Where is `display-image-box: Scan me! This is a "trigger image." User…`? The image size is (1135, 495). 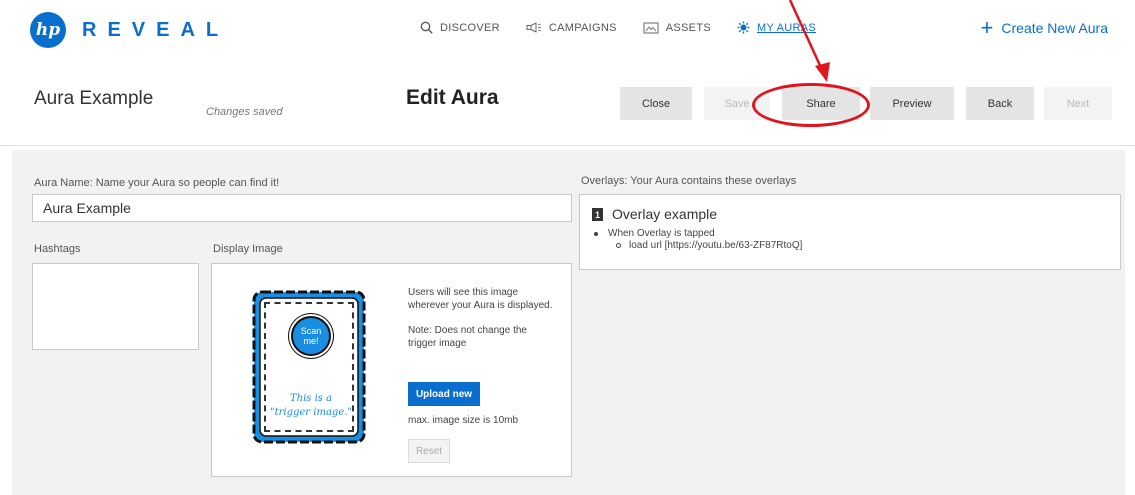
display-image-box: Scan me! This is a "trigger image." User… is located at coordinates (391, 370).